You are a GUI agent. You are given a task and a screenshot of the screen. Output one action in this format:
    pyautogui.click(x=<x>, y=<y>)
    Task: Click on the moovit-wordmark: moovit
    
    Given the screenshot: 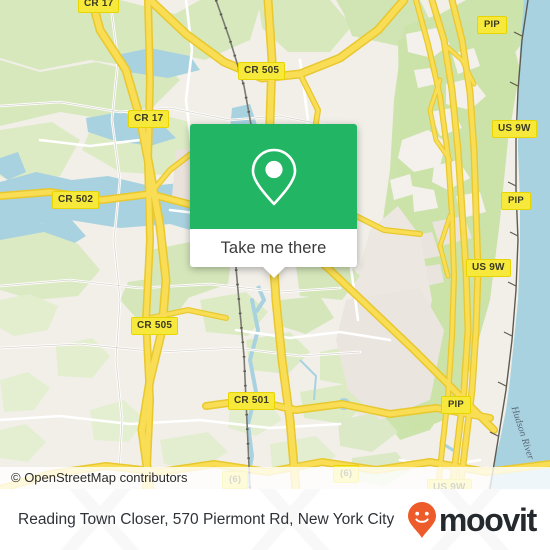 What is the action you would take?
    pyautogui.click(x=487, y=519)
    